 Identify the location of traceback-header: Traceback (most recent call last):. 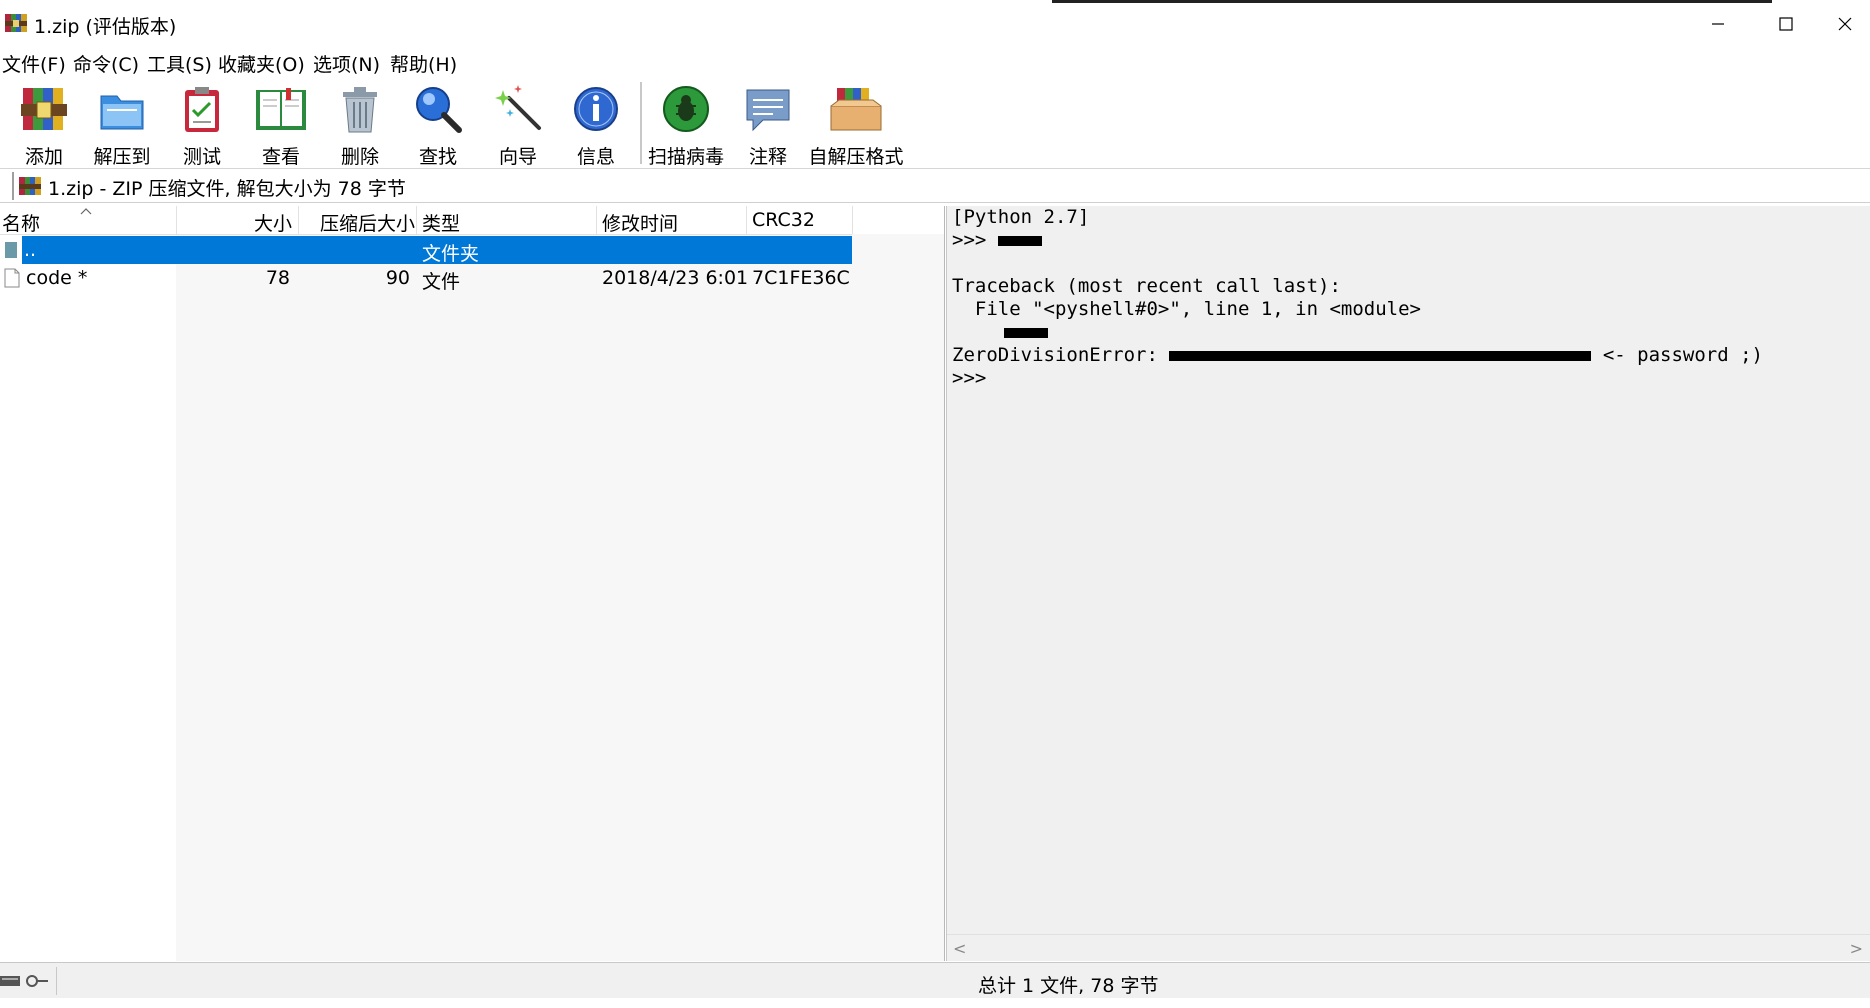
(1146, 286).